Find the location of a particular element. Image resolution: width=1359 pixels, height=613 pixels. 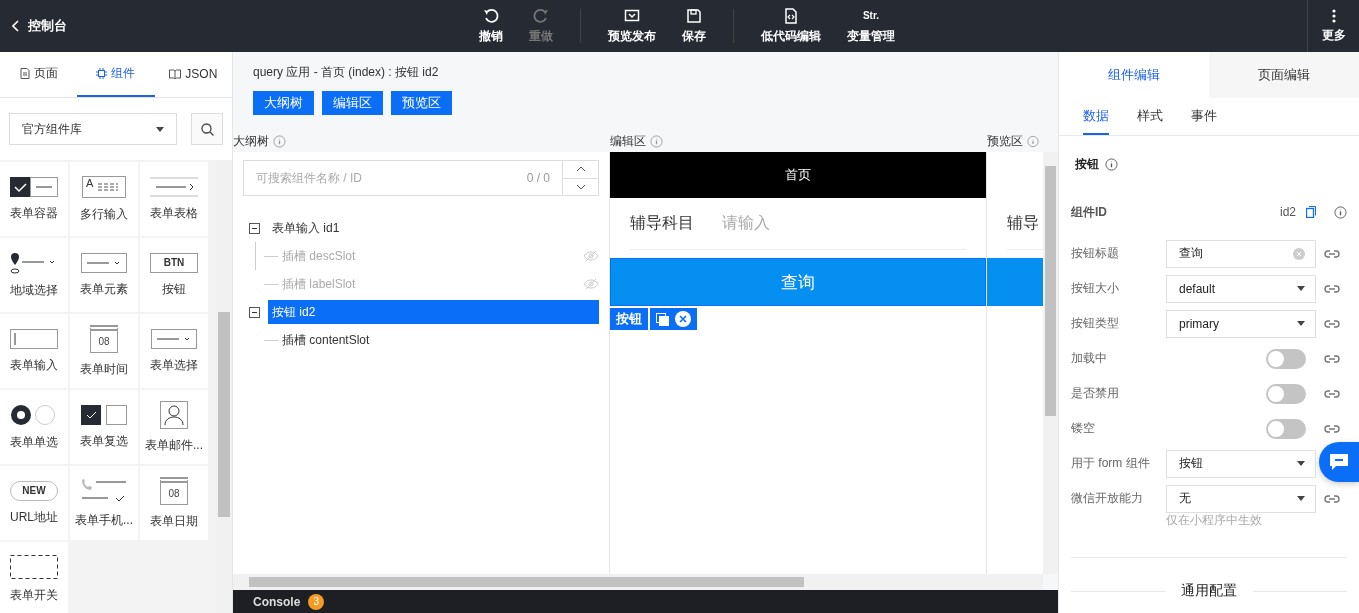

field-label: 是否禁用 is located at coordinates (1095, 393).